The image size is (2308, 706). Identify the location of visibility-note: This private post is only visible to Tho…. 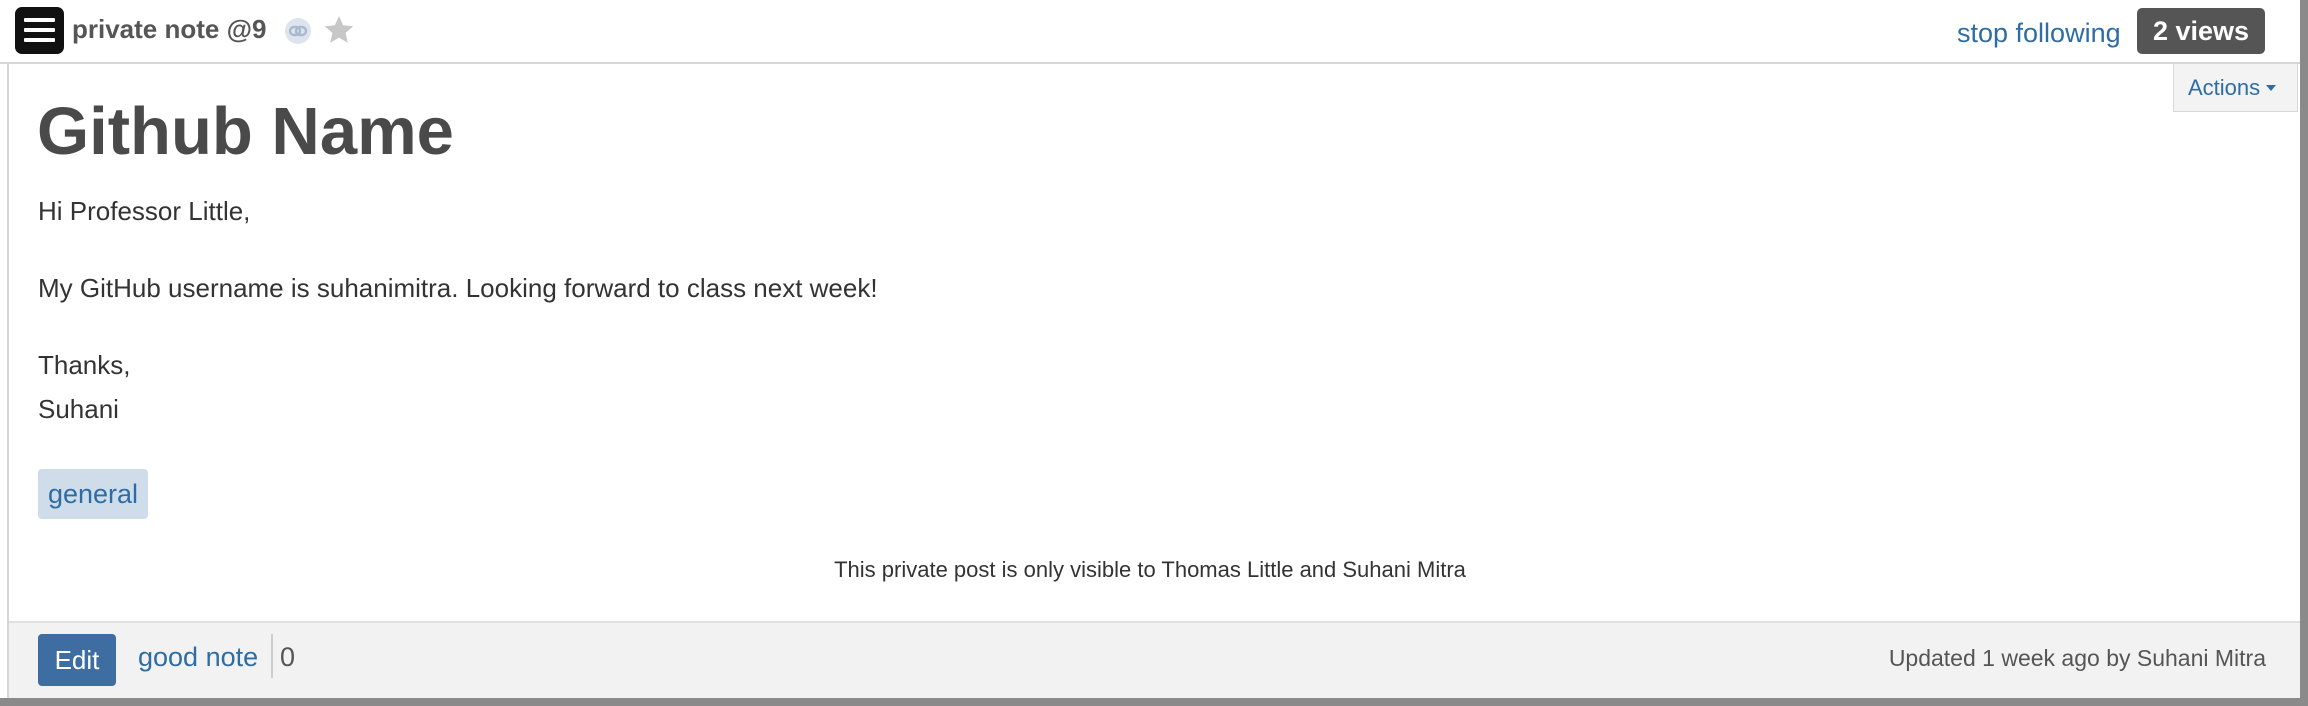
(1150, 569).